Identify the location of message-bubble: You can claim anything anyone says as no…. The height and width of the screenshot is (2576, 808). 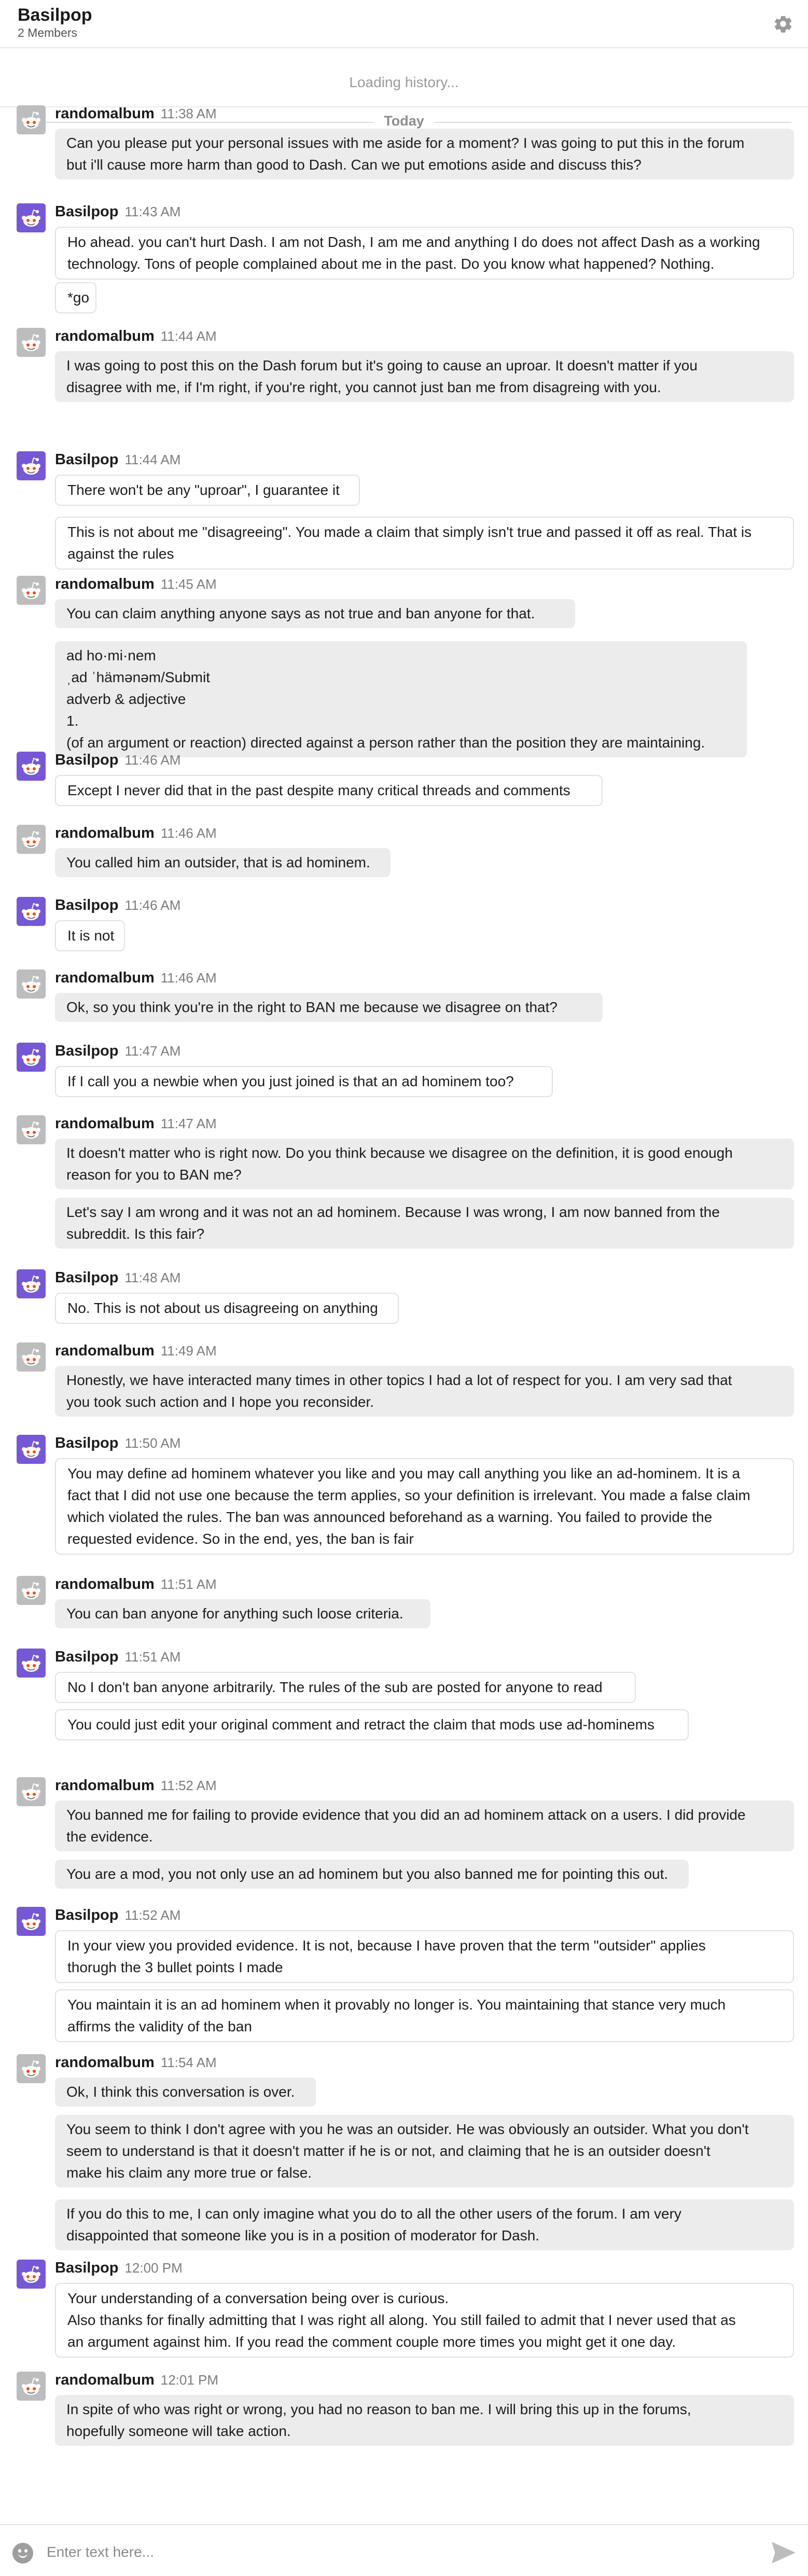
(315, 613).